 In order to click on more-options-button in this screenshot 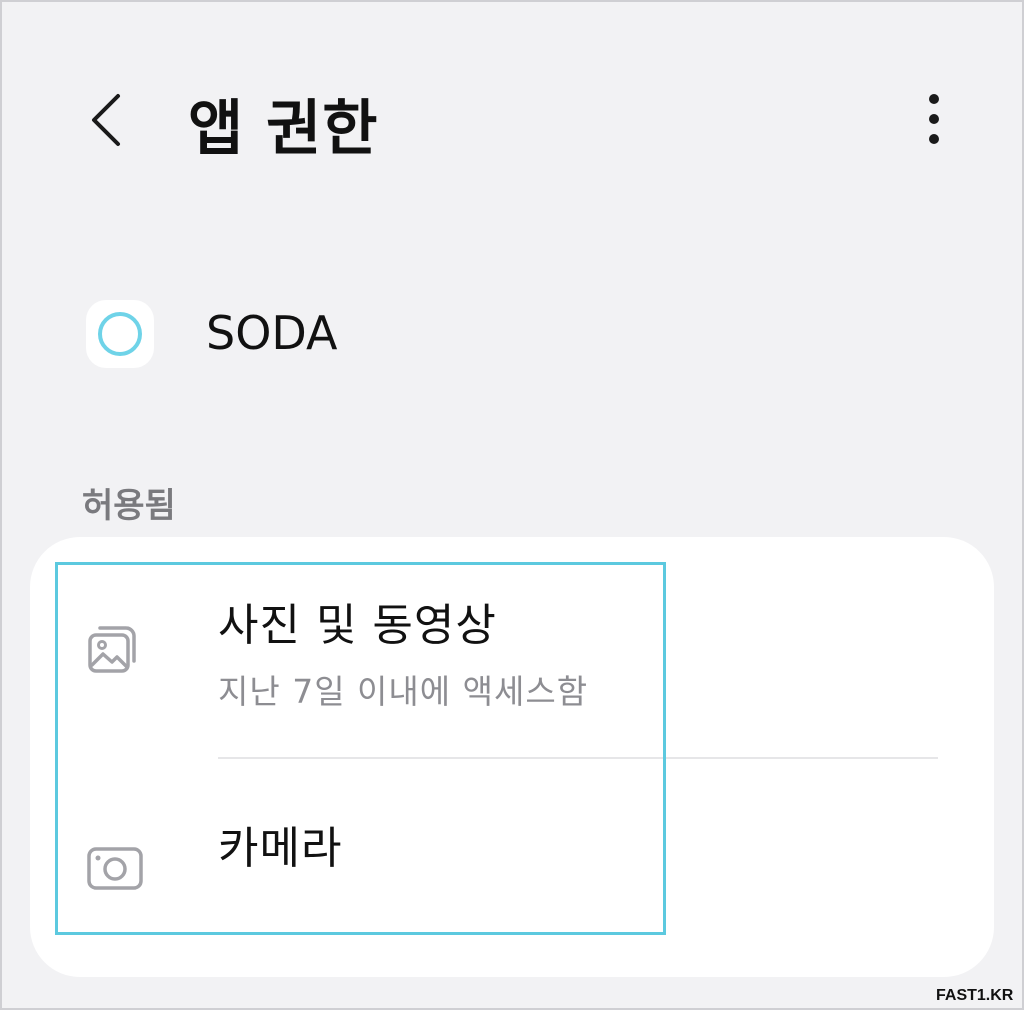, I will do `click(934, 119)`.